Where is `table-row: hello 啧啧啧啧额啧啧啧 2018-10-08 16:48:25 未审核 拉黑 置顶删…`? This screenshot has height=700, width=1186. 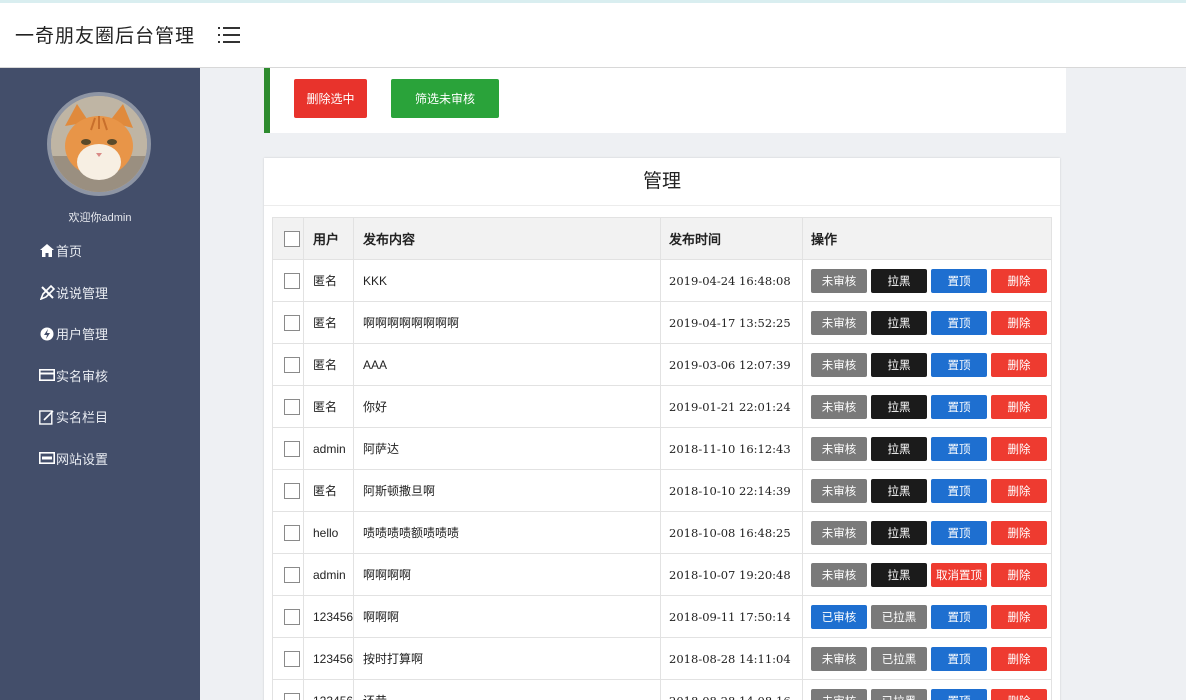 table-row: hello 啧啧啧啧额啧啧啧 2018-10-08 16:48:25 未审核 拉黑 置顶删… is located at coordinates (662, 532).